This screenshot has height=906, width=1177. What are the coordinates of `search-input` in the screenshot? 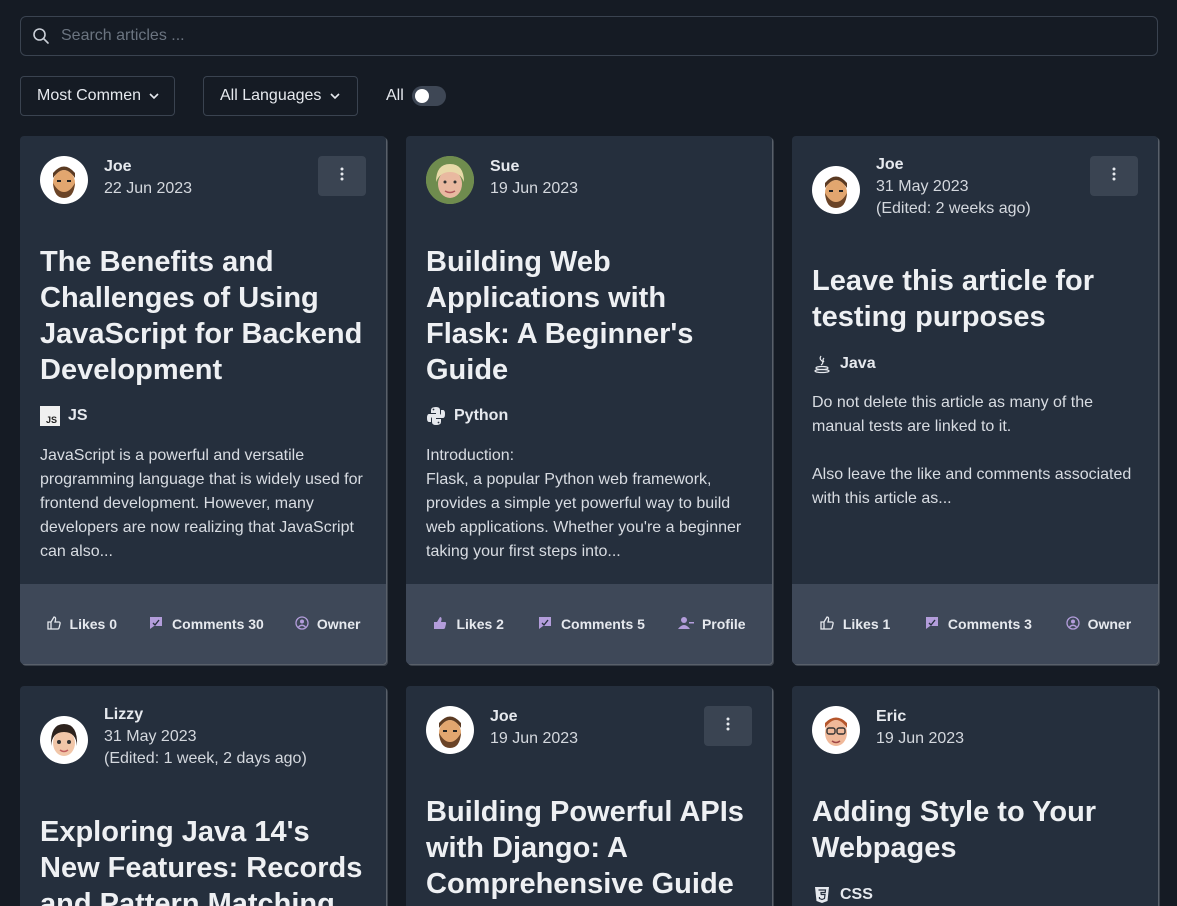 It's located at (609, 36).